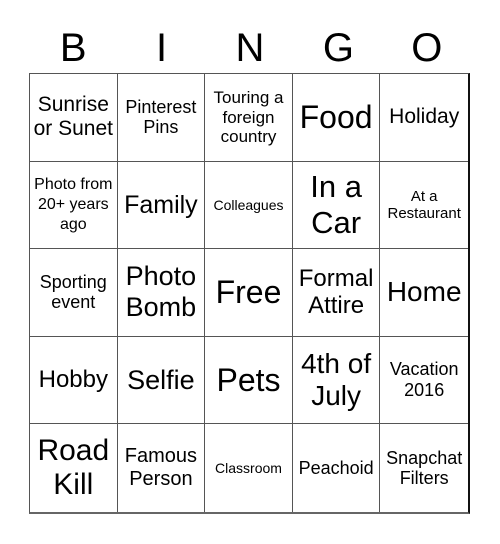  I want to click on bingo-cell: Home, so click(424, 293).